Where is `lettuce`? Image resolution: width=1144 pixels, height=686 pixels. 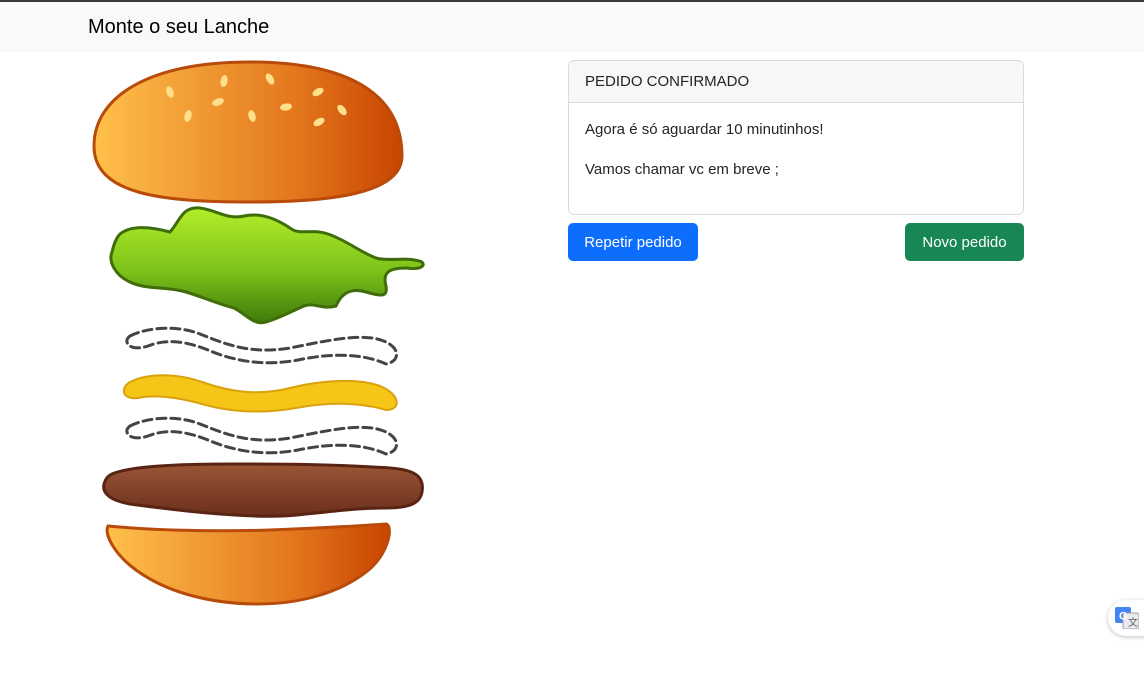 lettuce is located at coordinates (267, 265).